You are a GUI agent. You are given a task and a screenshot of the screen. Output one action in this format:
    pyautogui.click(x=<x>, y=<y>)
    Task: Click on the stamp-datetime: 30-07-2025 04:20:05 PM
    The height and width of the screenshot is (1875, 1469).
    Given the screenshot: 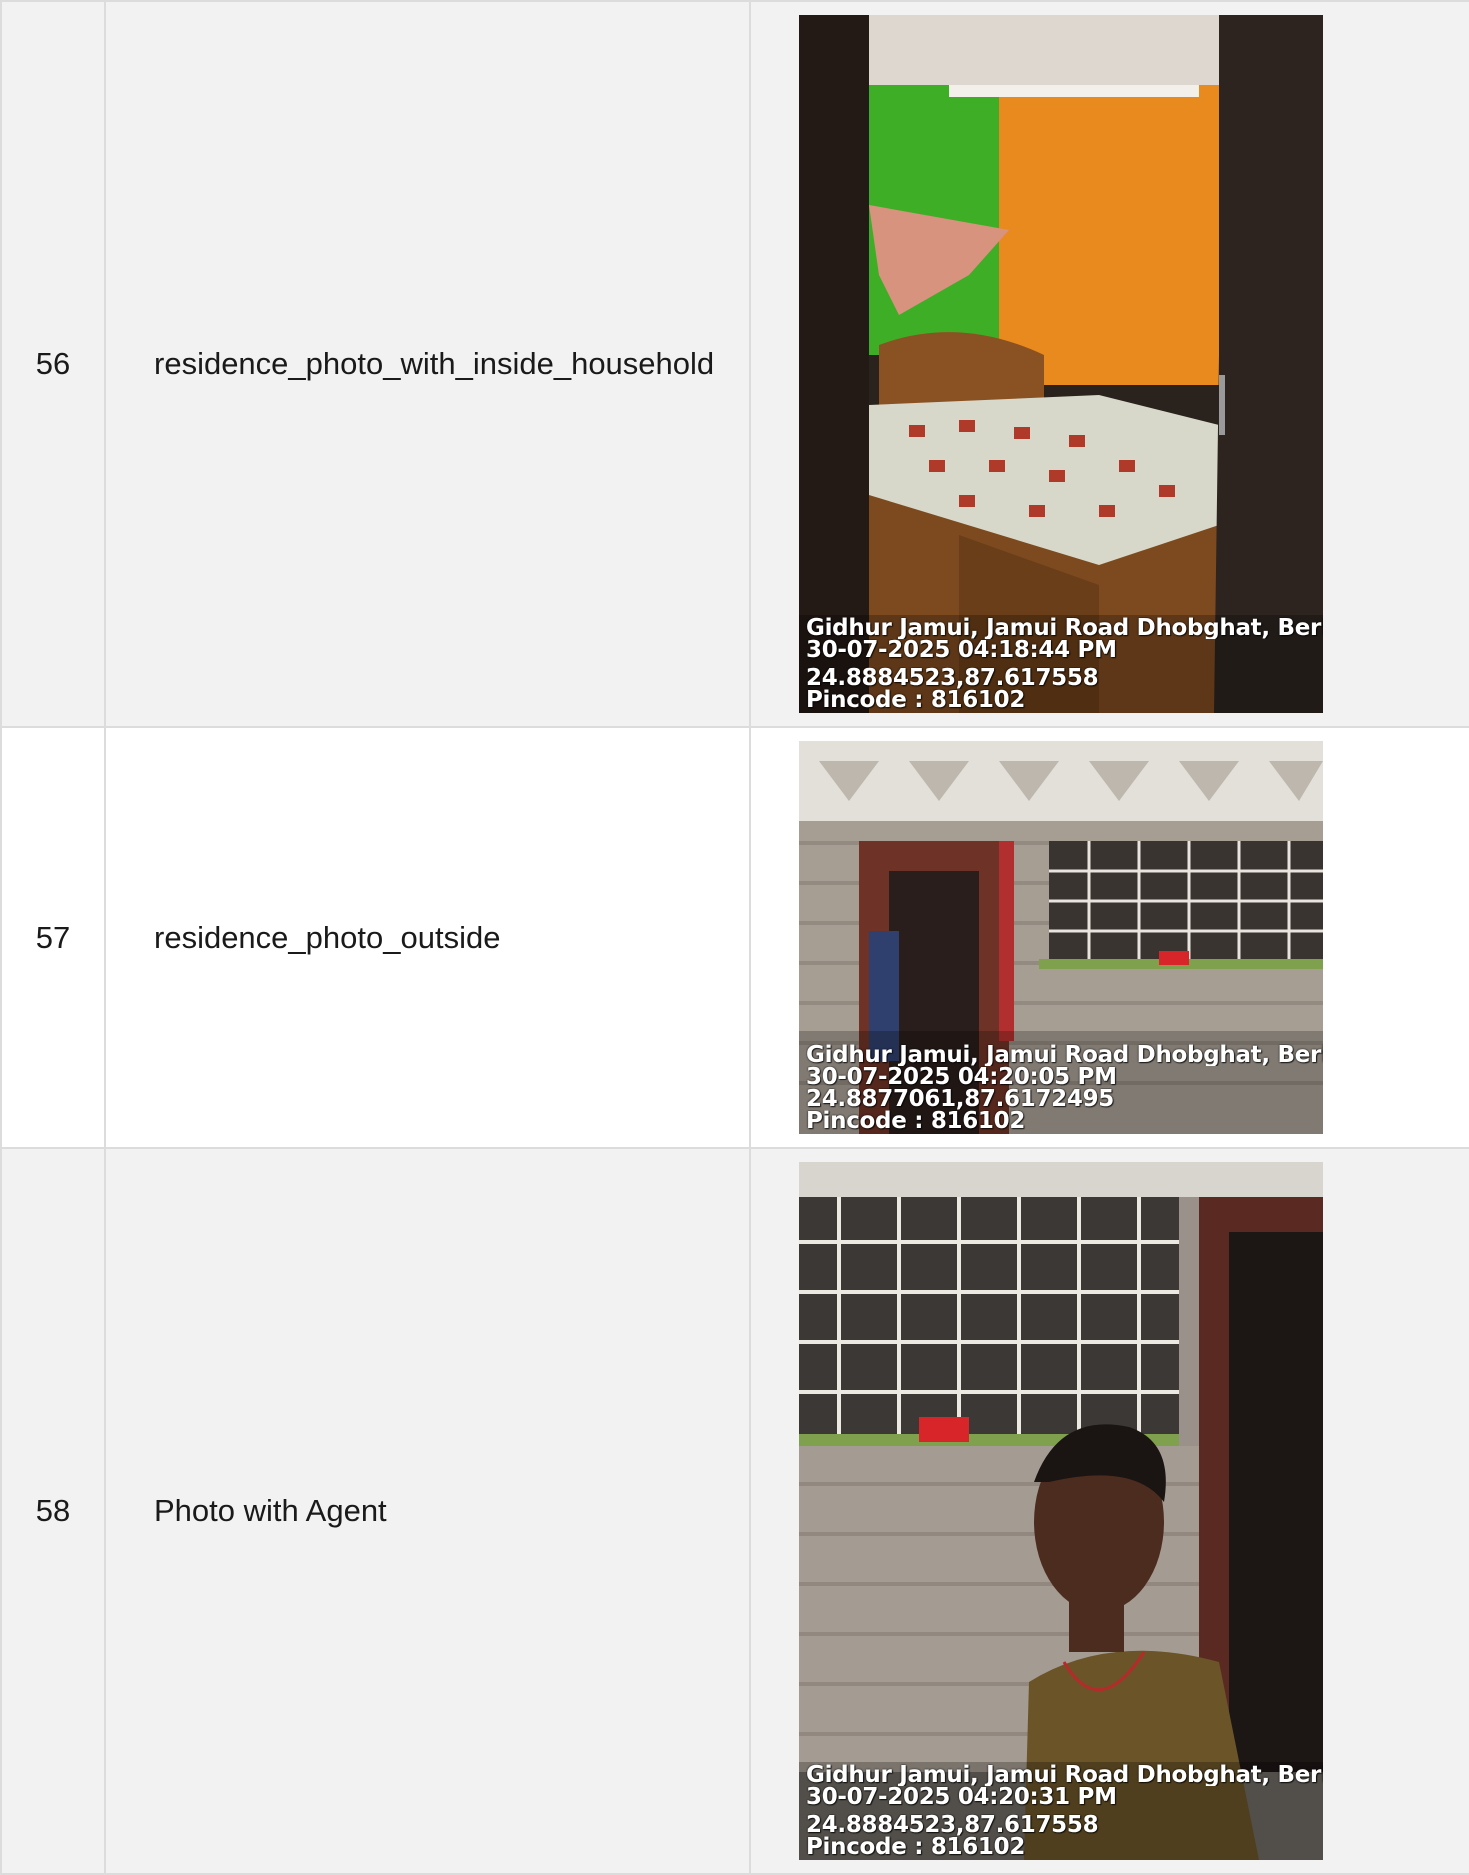 What is the action you would take?
    pyautogui.click(x=961, y=1077)
    